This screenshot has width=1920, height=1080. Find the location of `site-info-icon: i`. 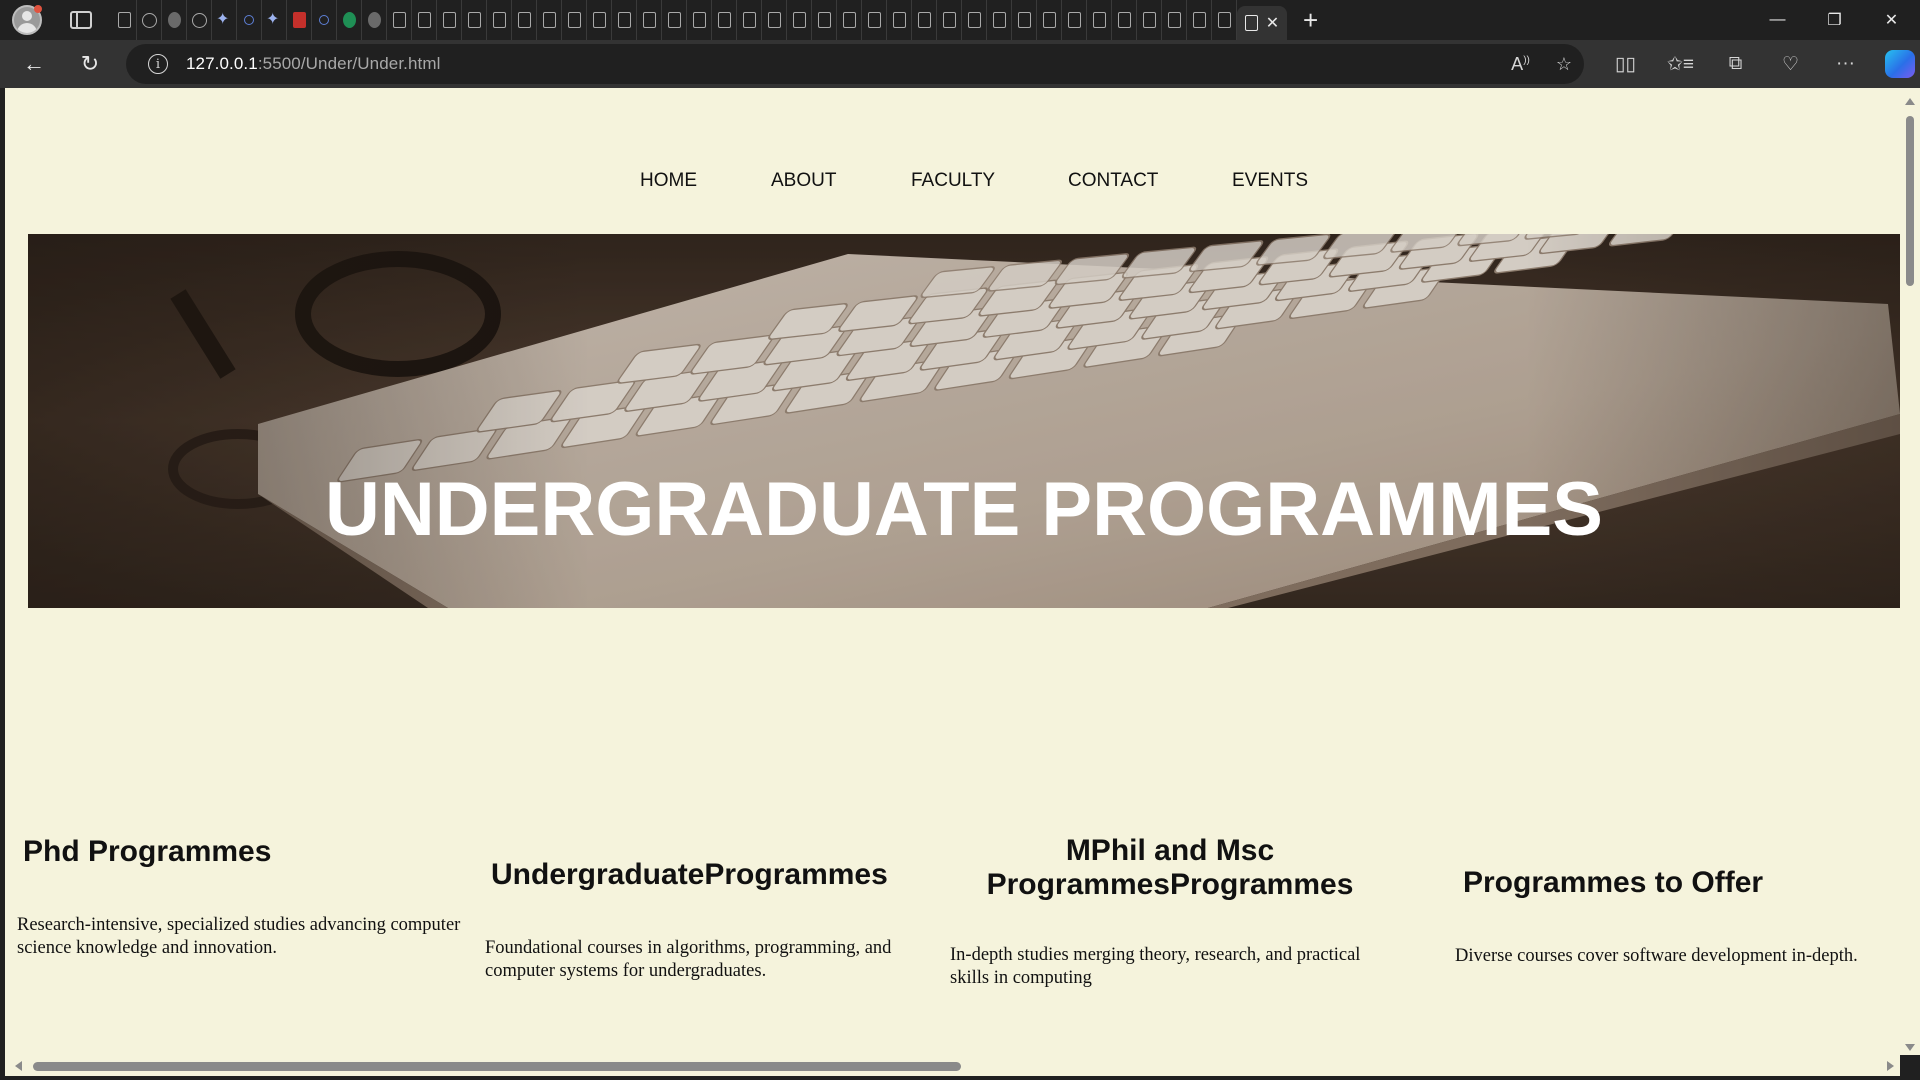

site-info-icon: i is located at coordinates (158, 64).